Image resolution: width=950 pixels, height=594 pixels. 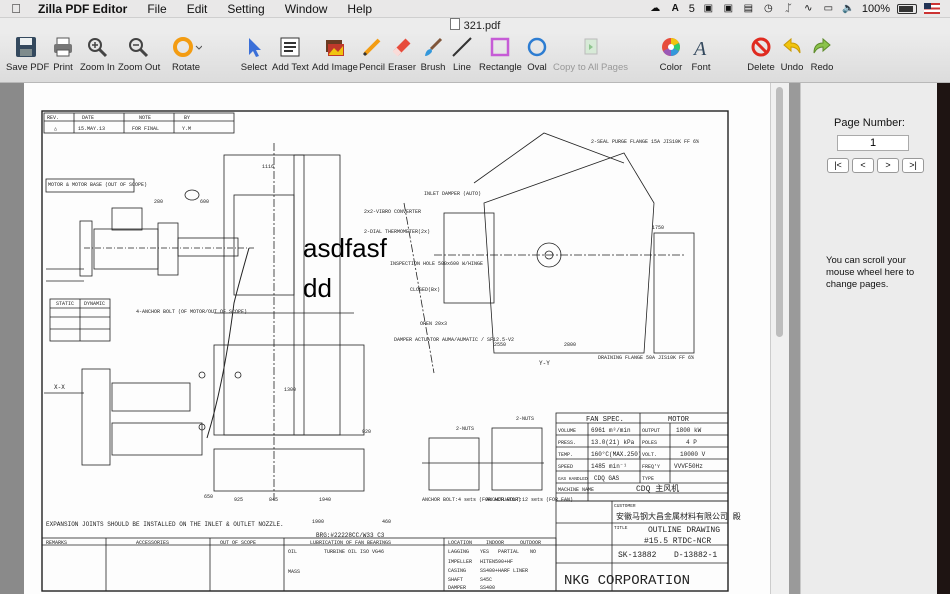 I want to click on company-name: NKG CORPORATION, so click(x=627, y=581).